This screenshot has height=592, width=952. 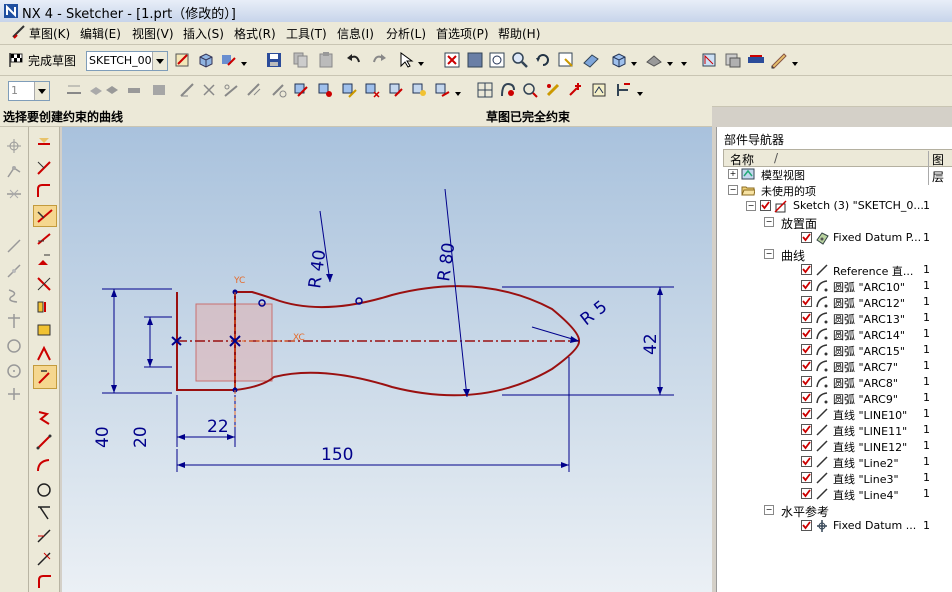 What do you see at coordinates (153, 33) in the screenshot?
I see `menu-view: 视图(V)` at bounding box center [153, 33].